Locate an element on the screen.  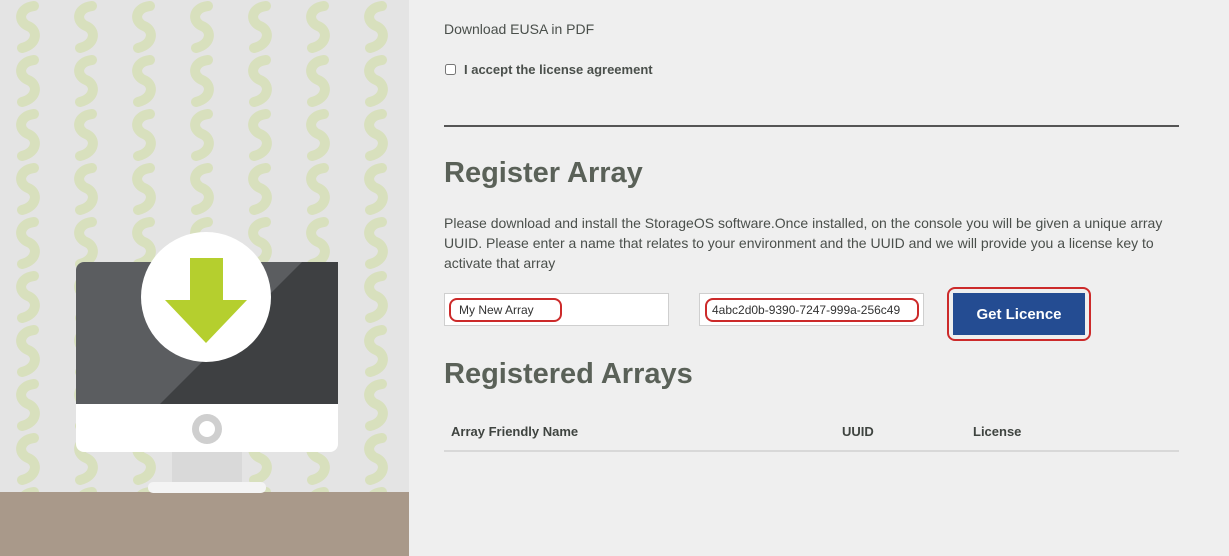
registered-arrays-heading: Registered Arrays is located at coordinates (568, 374).